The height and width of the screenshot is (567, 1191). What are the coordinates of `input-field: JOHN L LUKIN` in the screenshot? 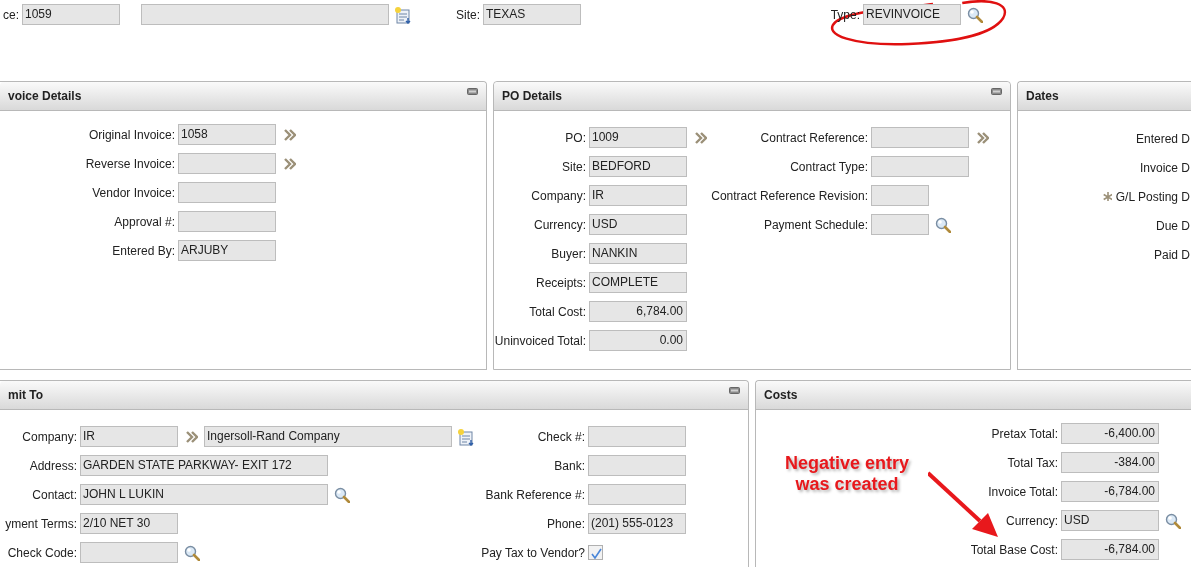 It's located at (204, 494).